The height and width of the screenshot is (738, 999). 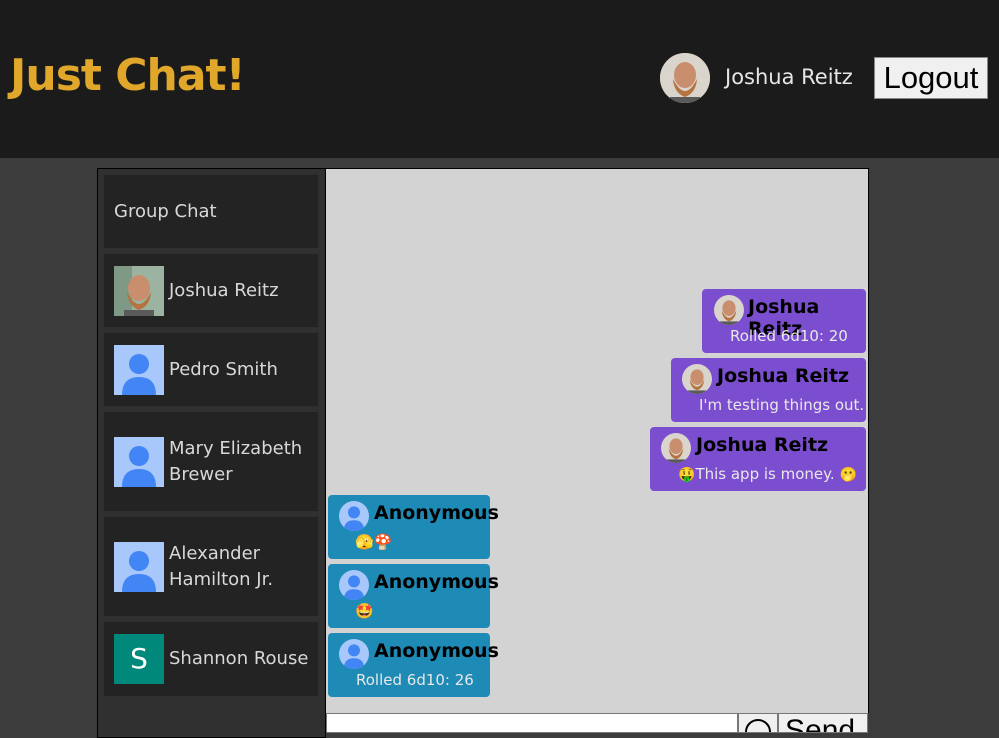 What do you see at coordinates (931, 78) in the screenshot?
I see `logout-button: Logout` at bounding box center [931, 78].